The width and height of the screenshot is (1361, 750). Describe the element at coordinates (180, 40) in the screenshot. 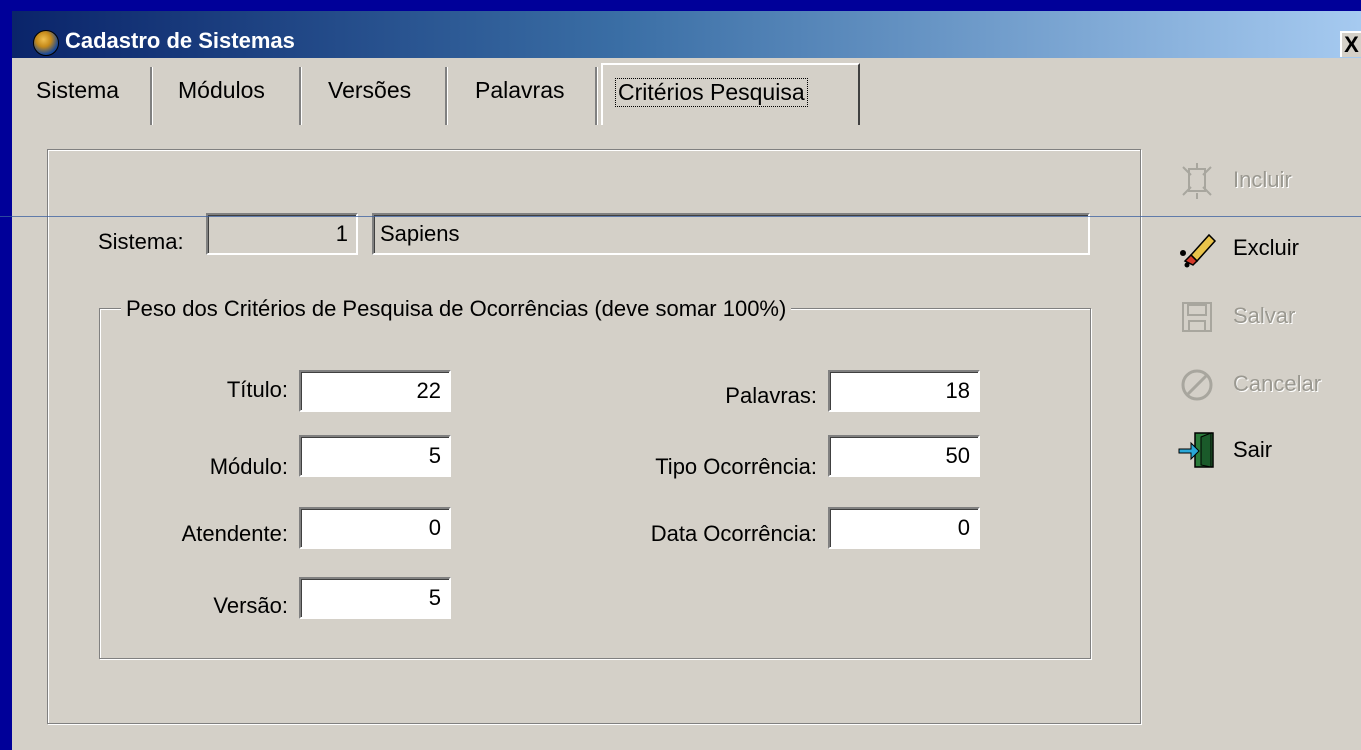

I see `window-title: Cadastro de Sistemas` at that location.